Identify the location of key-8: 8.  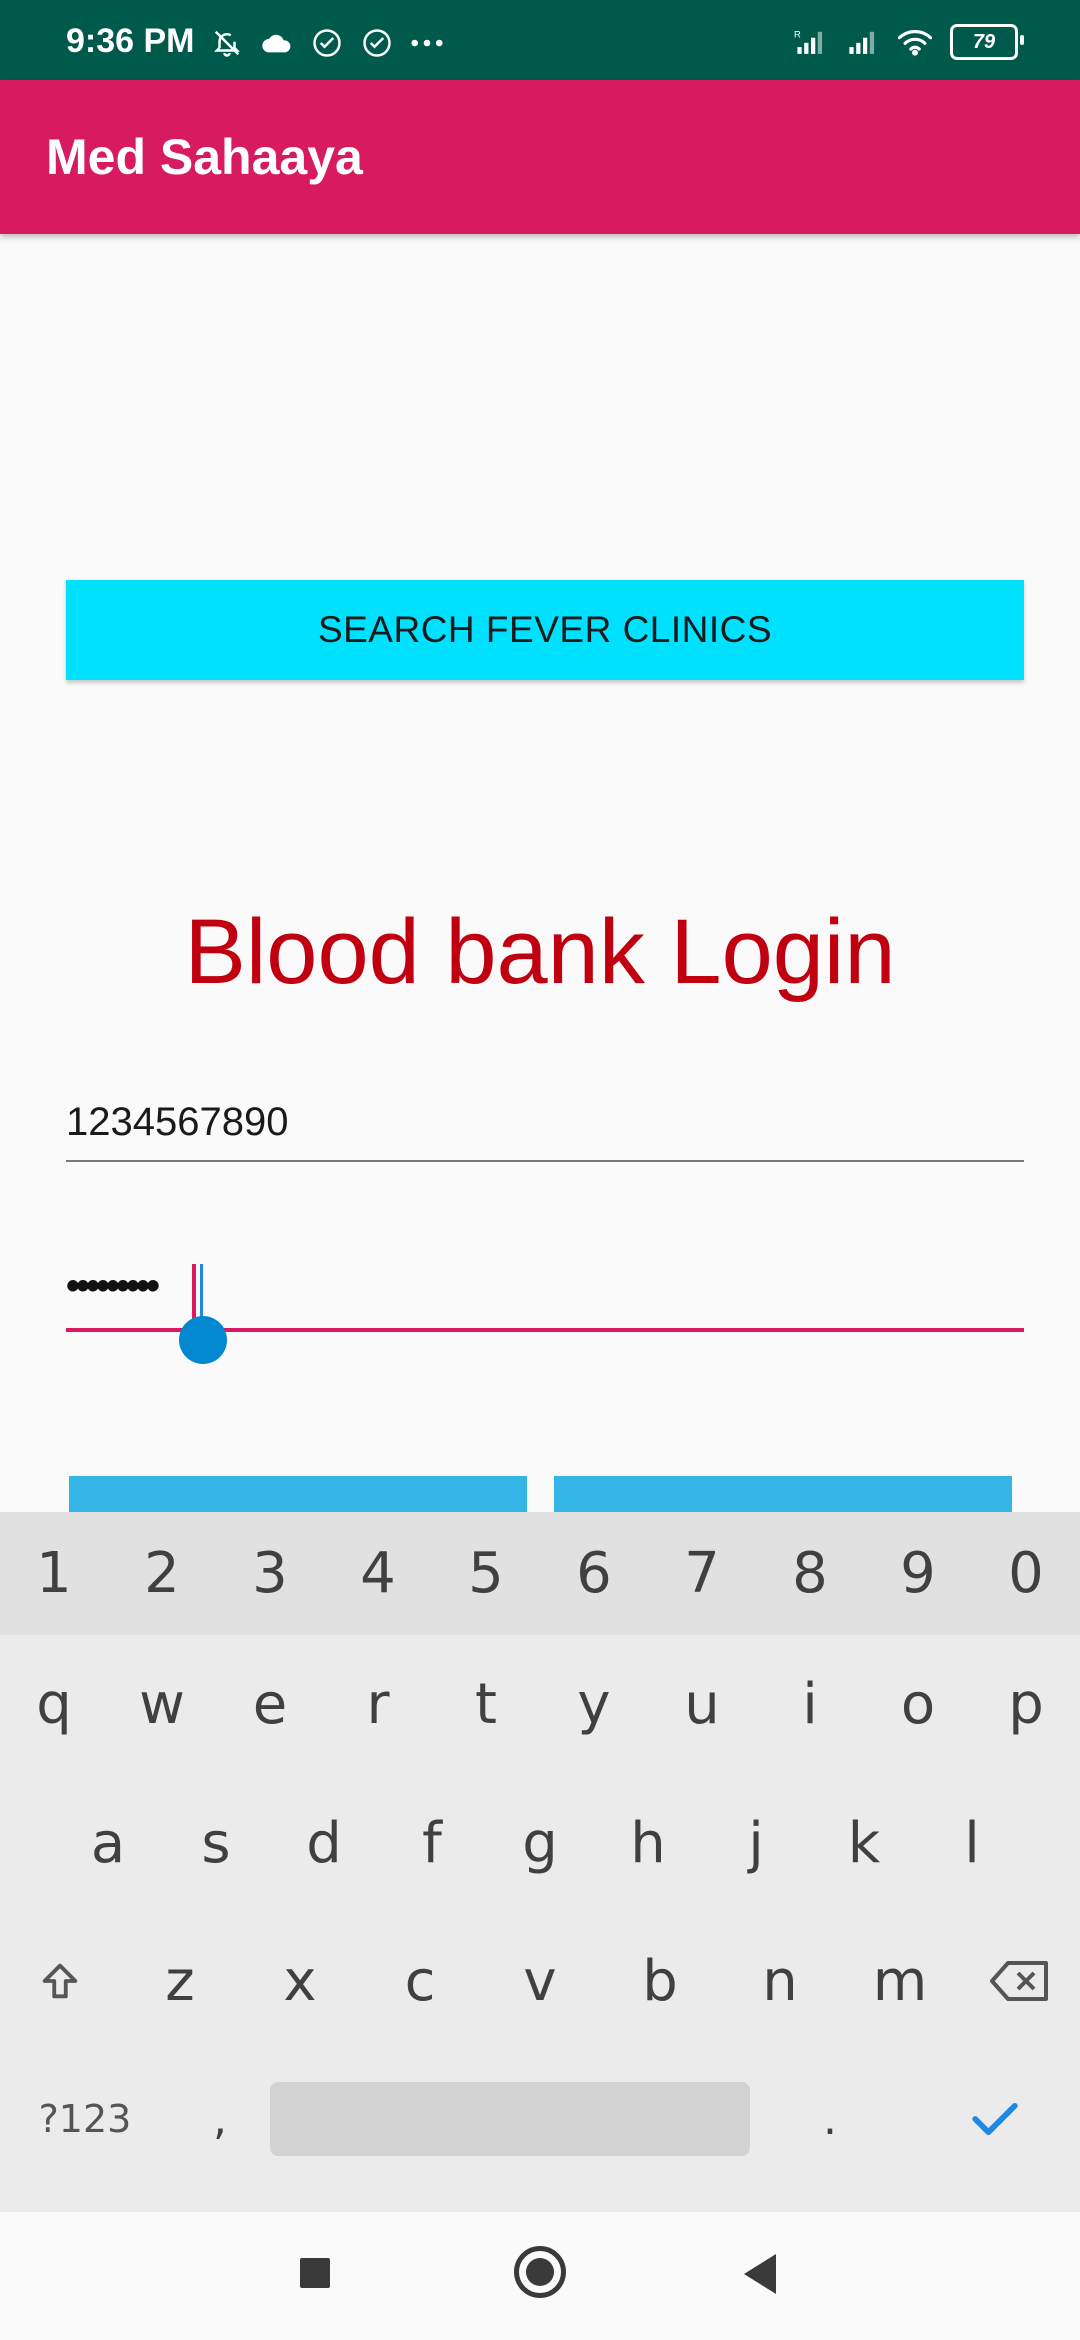
(810, 1573).